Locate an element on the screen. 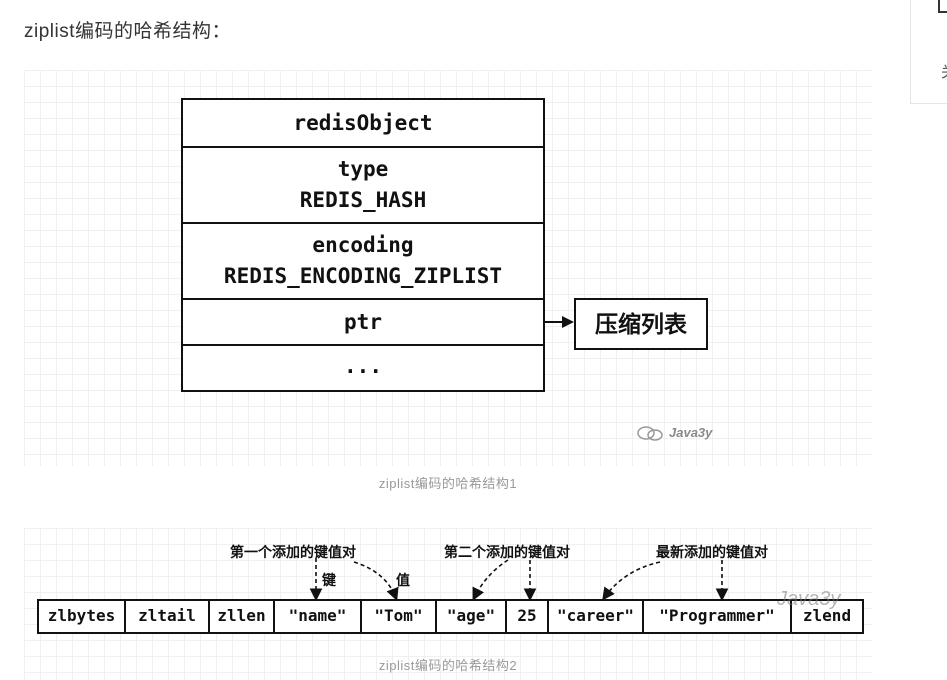 The height and width of the screenshot is (680, 947). figure-caption-1: ziplist编码的哈希结构1 is located at coordinates (448, 483).